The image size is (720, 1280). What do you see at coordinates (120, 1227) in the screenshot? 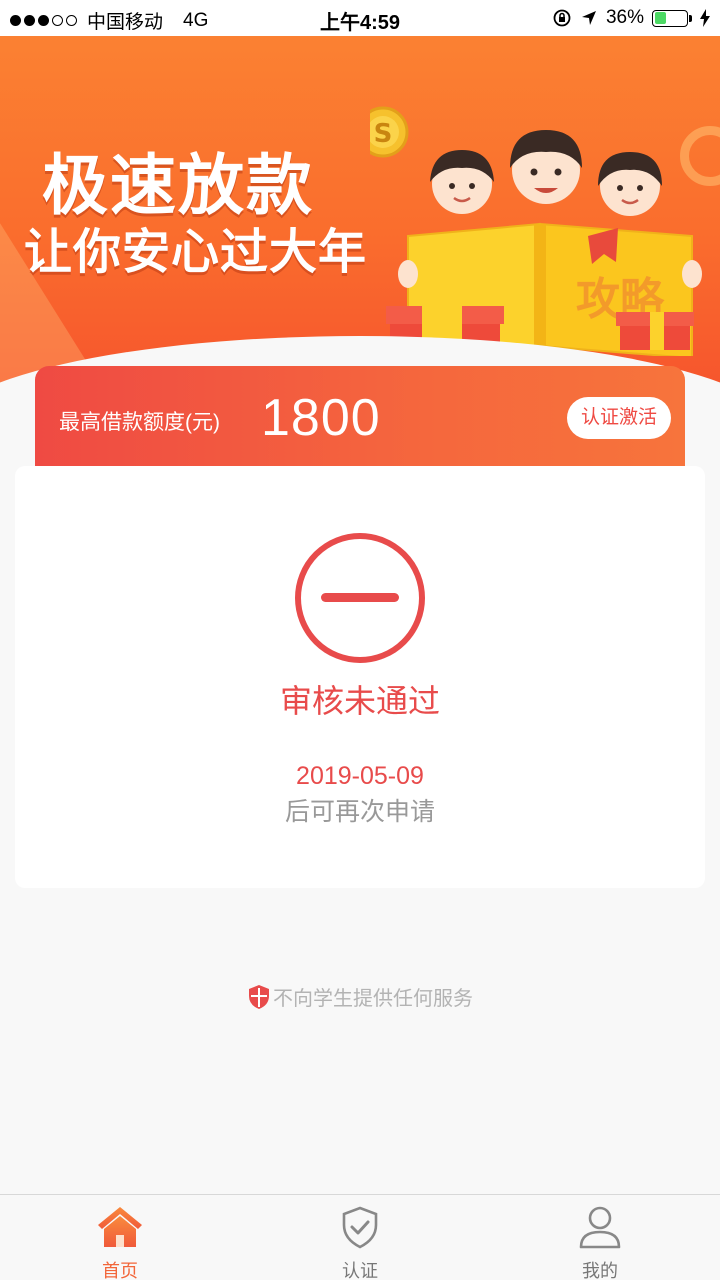
I see `home-icon` at bounding box center [120, 1227].